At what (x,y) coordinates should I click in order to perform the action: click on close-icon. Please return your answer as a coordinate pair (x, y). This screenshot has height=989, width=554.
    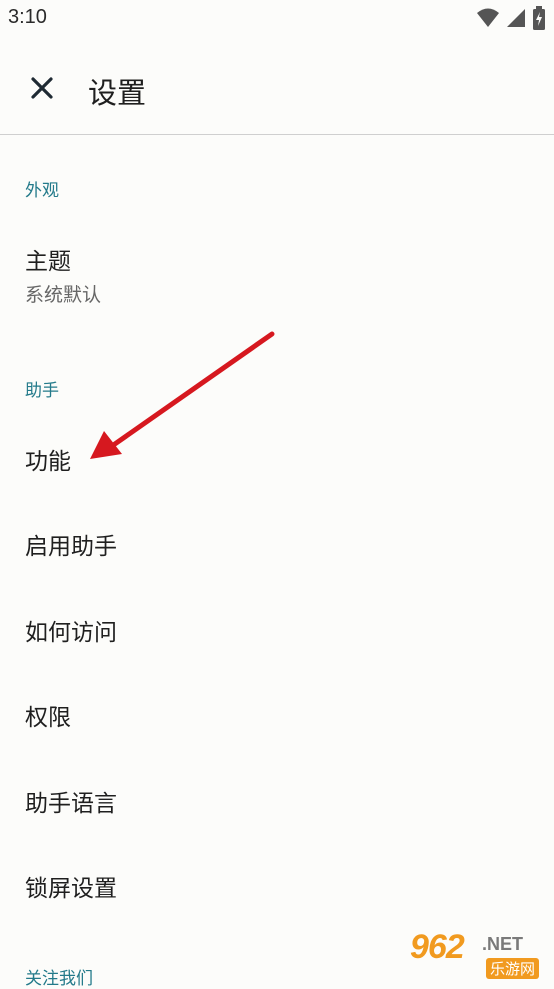
    Looking at the image, I should click on (42, 88).